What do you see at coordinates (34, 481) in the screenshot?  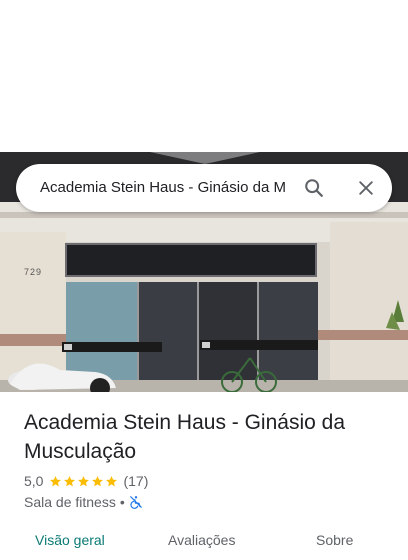 I see `rating-value: 5,0` at bounding box center [34, 481].